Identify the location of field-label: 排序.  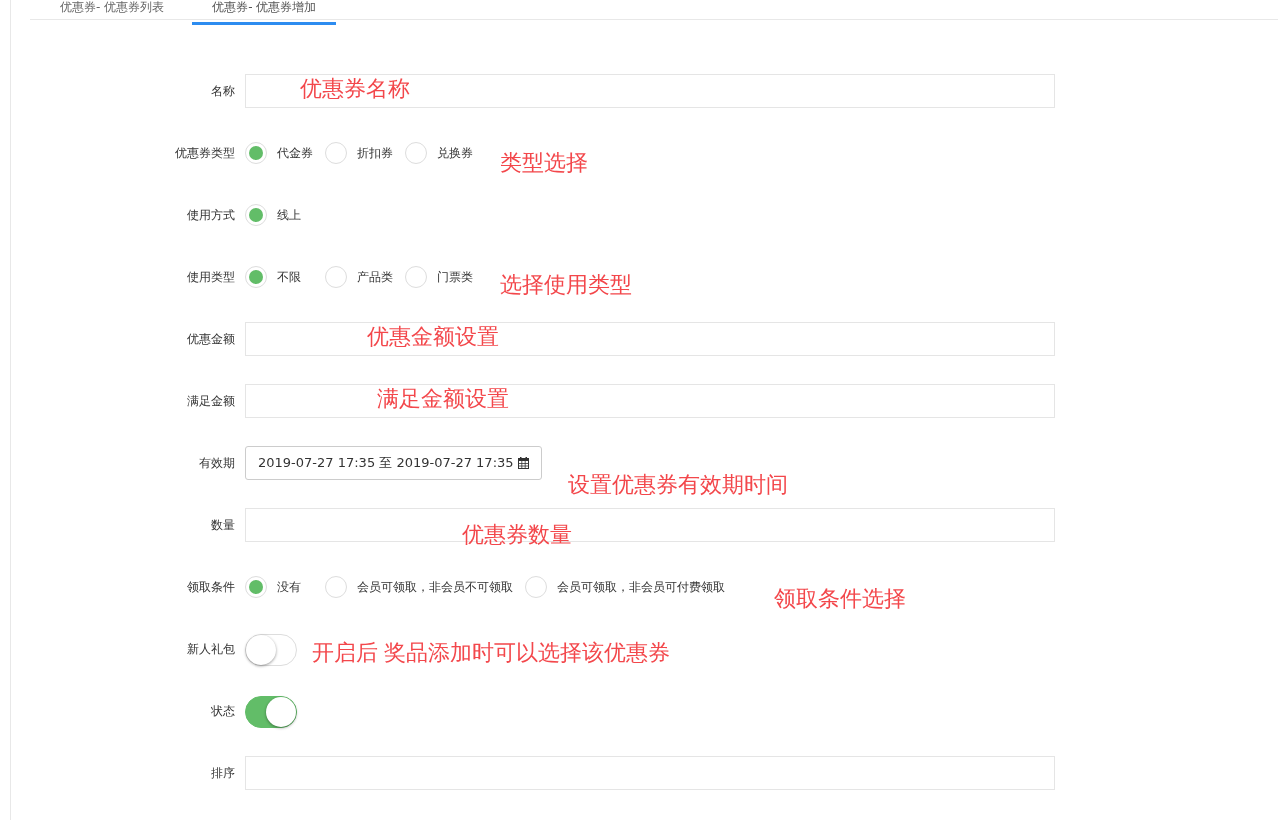
(223, 773).